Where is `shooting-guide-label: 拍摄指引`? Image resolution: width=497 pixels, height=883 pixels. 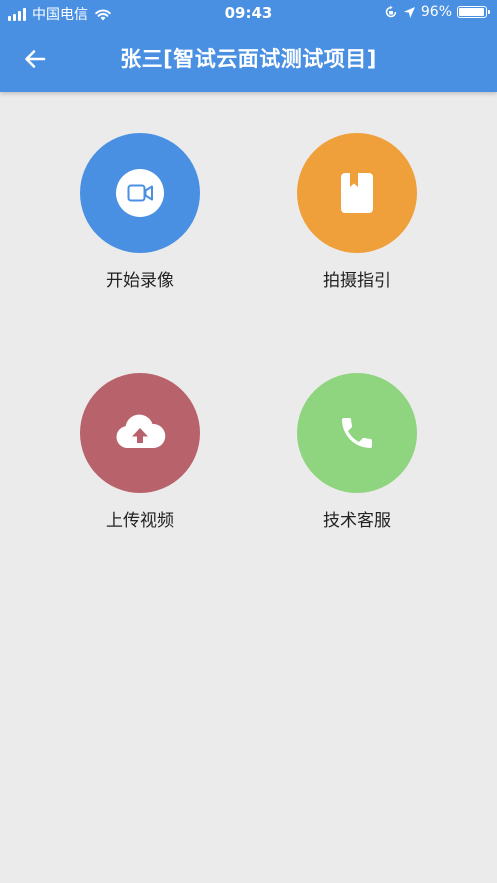
shooting-guide-label: 拍摄指引 is located at coordinates (357, 281).